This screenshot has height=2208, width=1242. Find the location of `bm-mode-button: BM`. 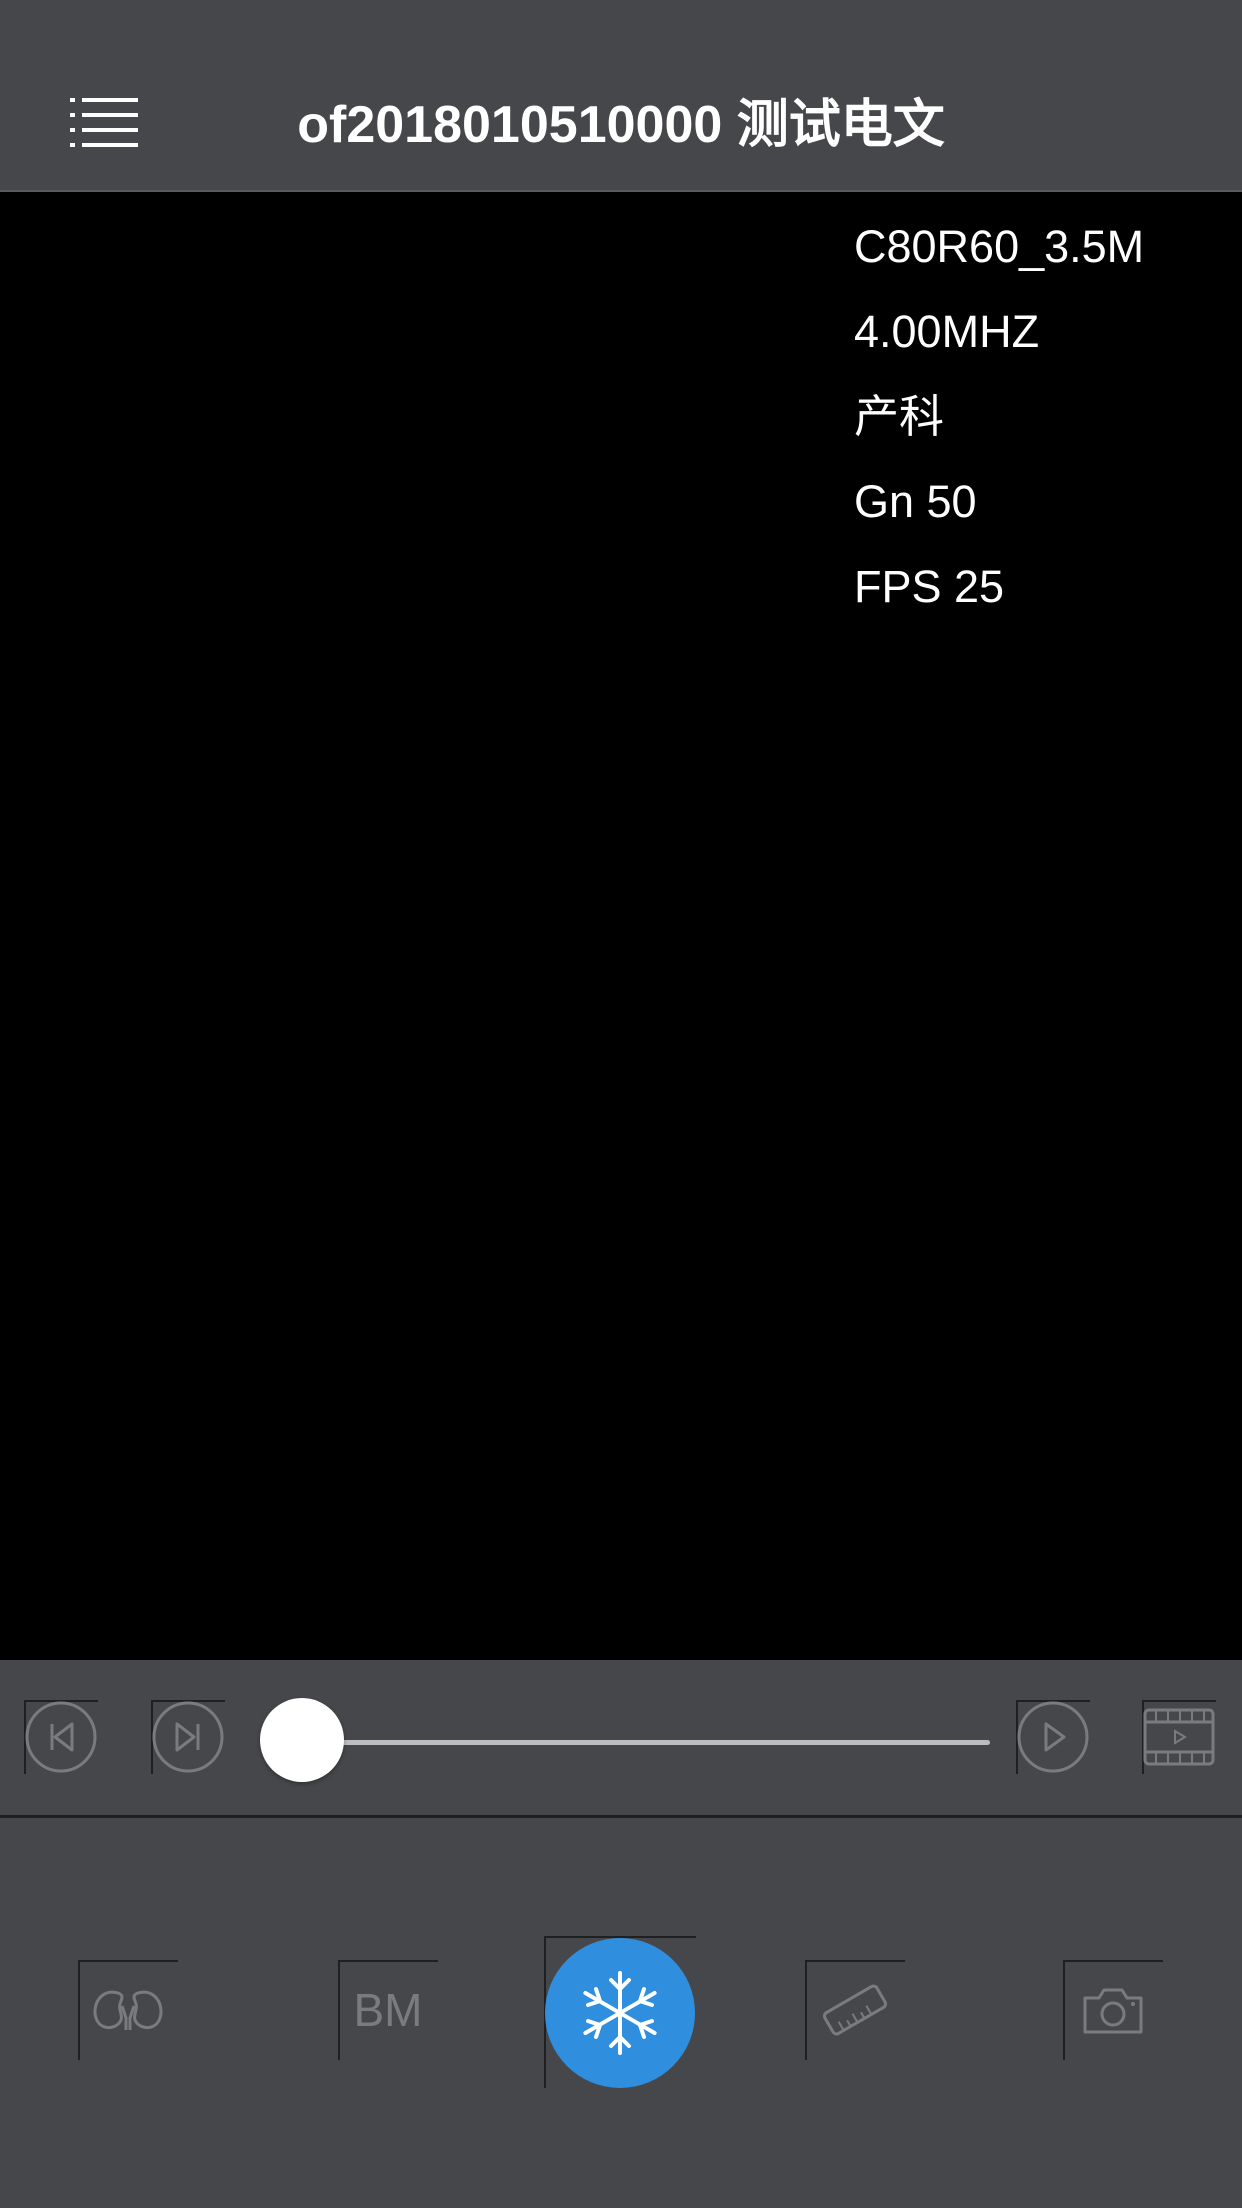

bm-mode-button: BM is located at coordinates (388, 2010).